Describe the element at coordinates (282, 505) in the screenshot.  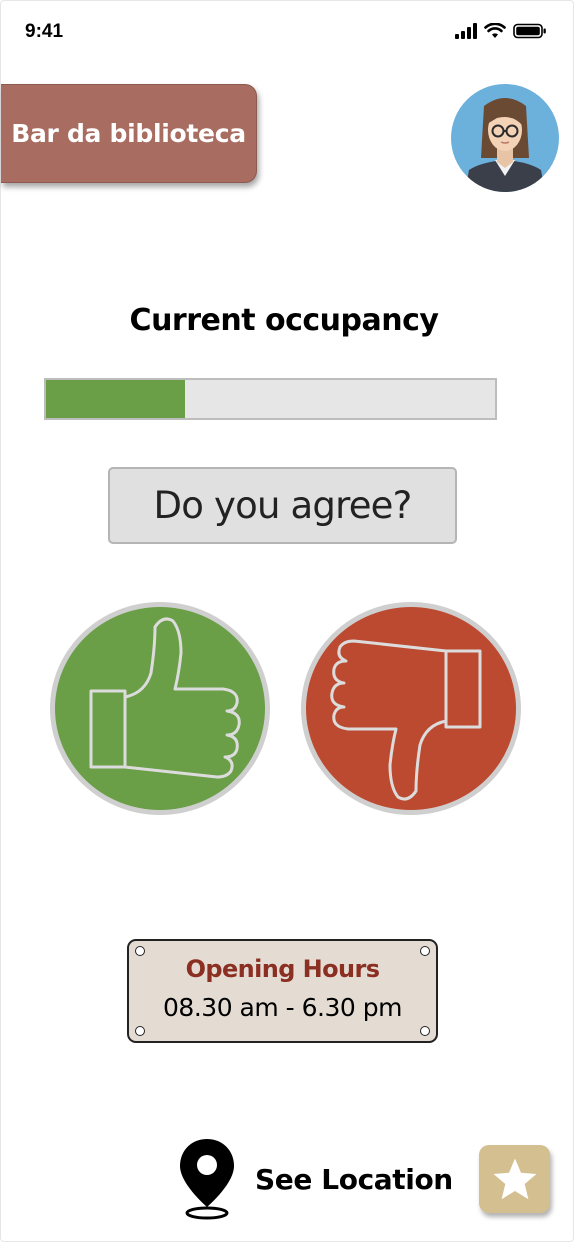
I see `agree-question-button: Do you agree?` at that location.